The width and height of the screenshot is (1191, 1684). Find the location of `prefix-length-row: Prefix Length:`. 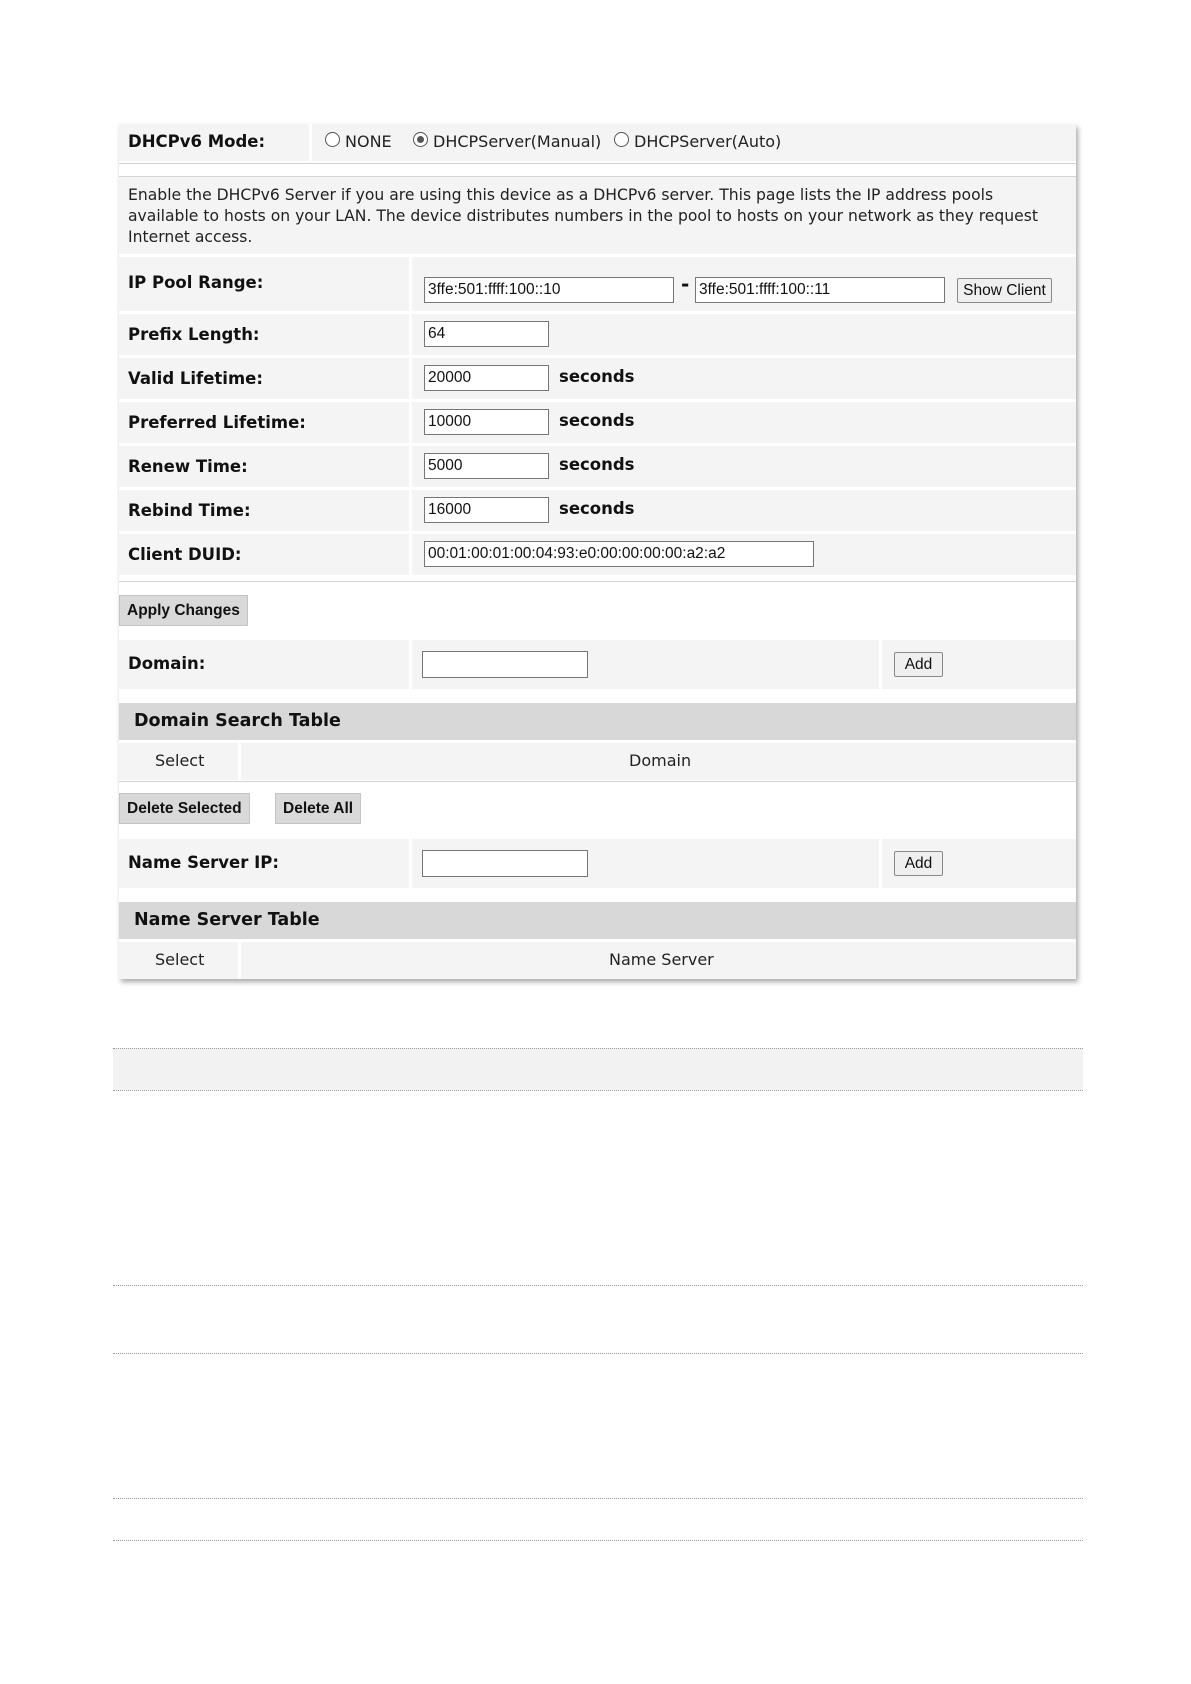

prefix-length-row: Prefix Length: is located at coordinates (597, 334).